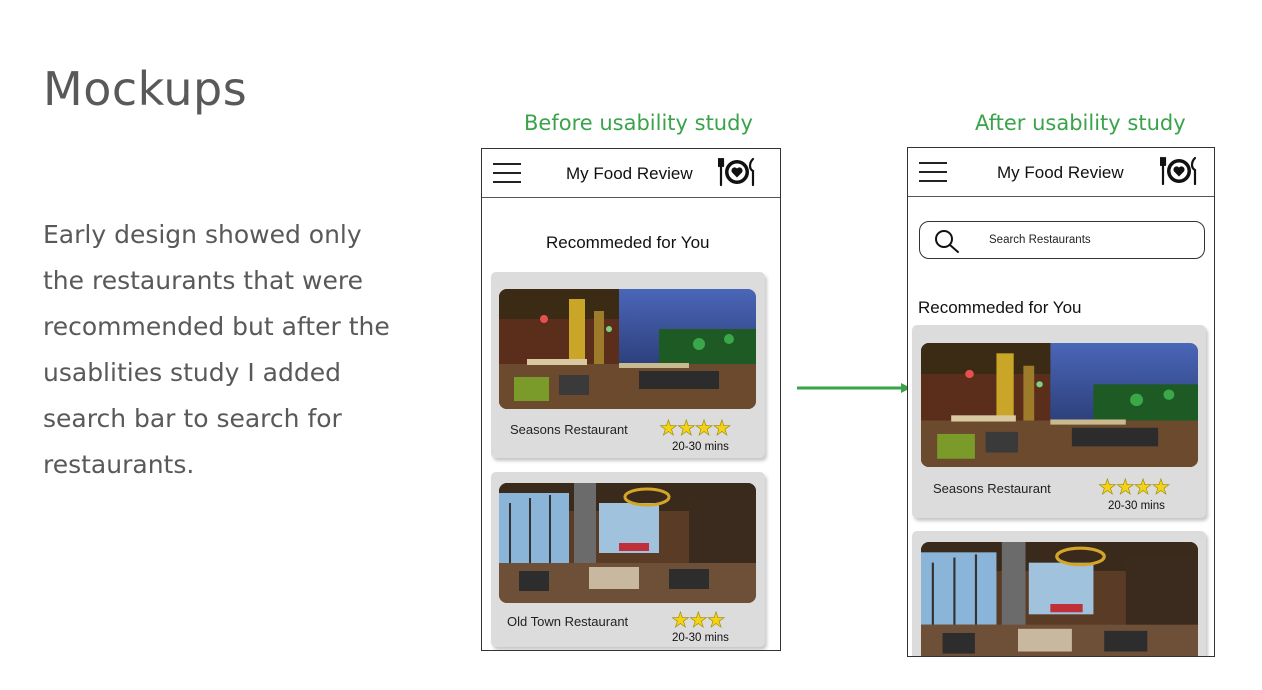  What do you see at coordinates (145, 89) in the screenshot?
I see `slide-title: Mockups` at bounding box center [145, 89].